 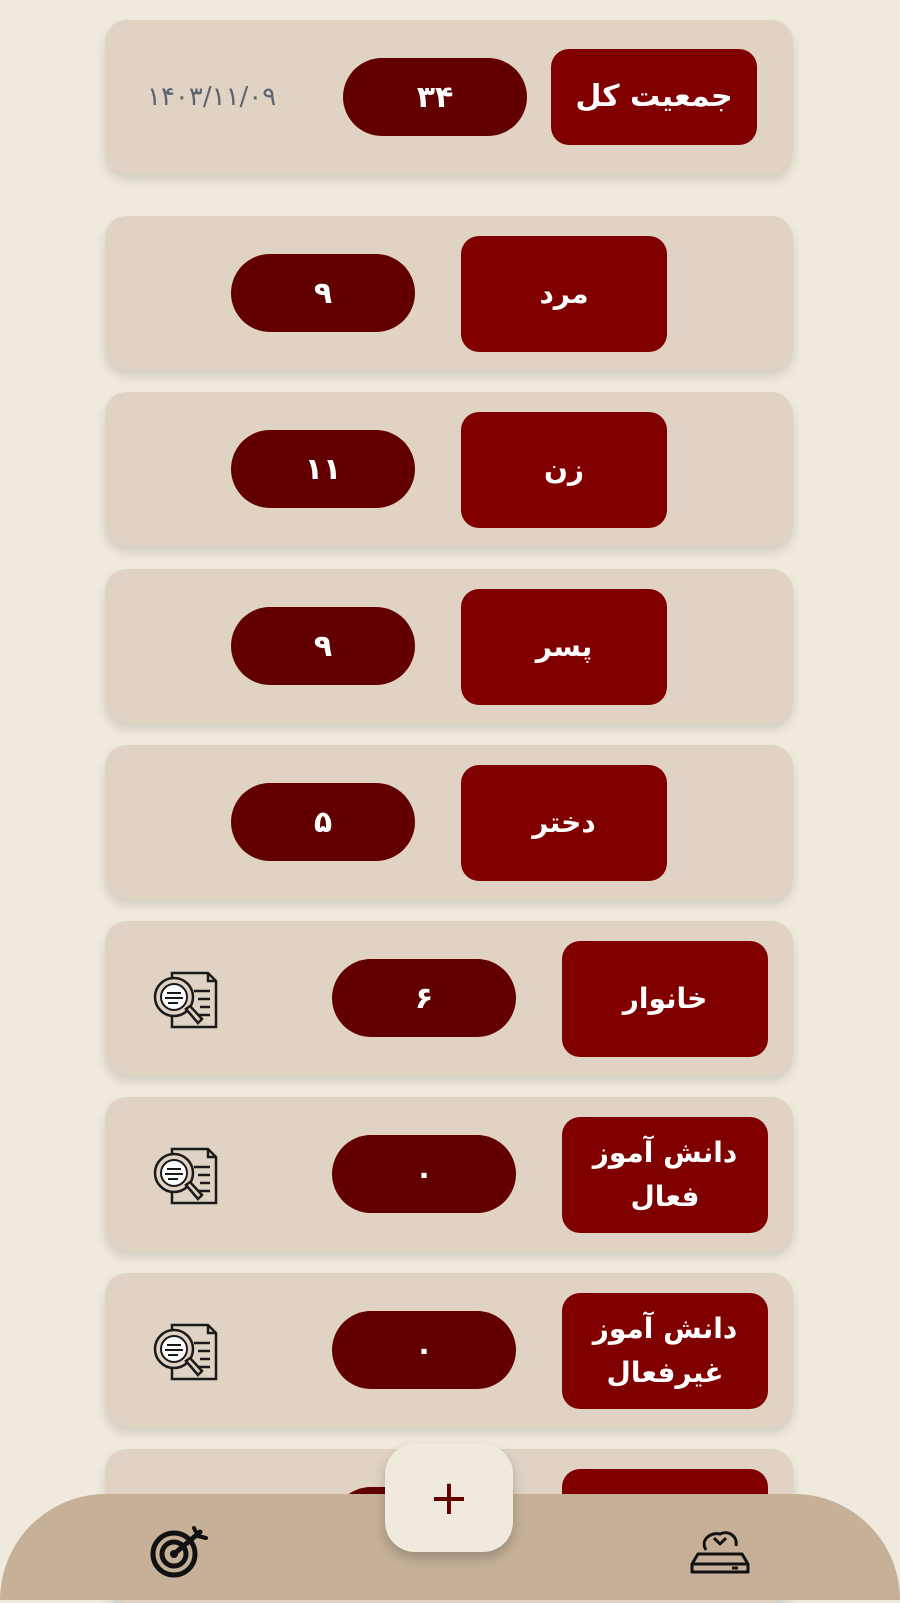 What do you see at coordinates (424, 998) in the screenshot?
I see `category-count-household: ۶` at bounding box center [424, 998].